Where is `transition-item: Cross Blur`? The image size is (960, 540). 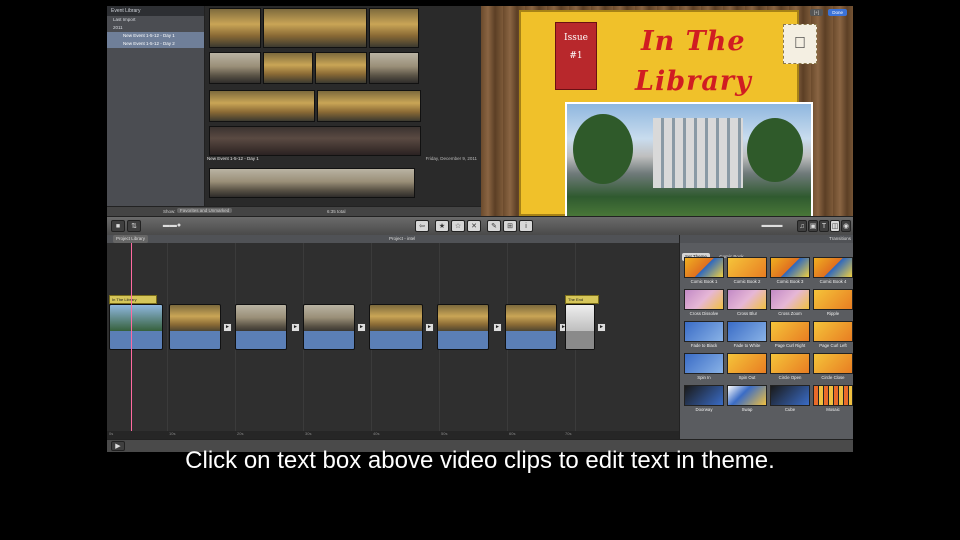
transition-item: Cross Blur is located at coordinates (747, 303).